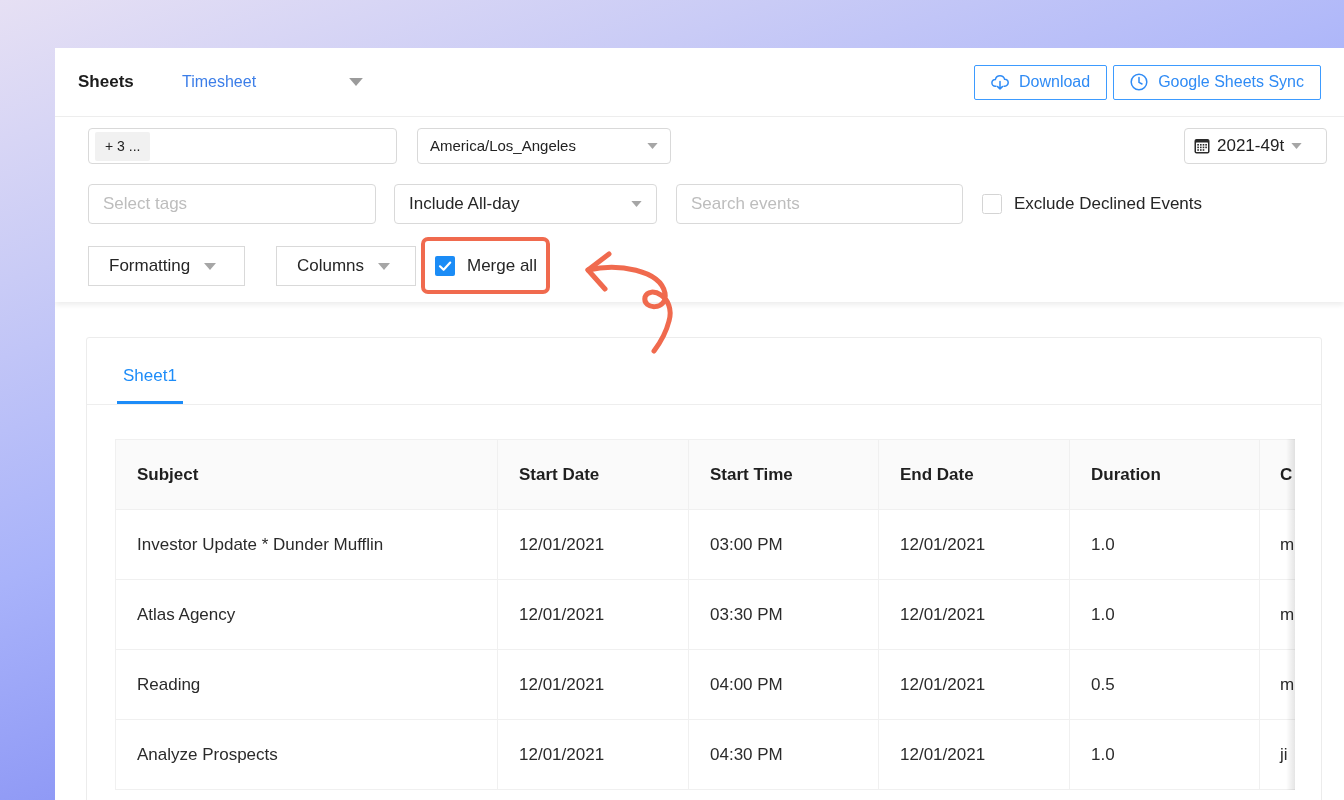  I want to click on column-header: End Date, so click(974, 474).